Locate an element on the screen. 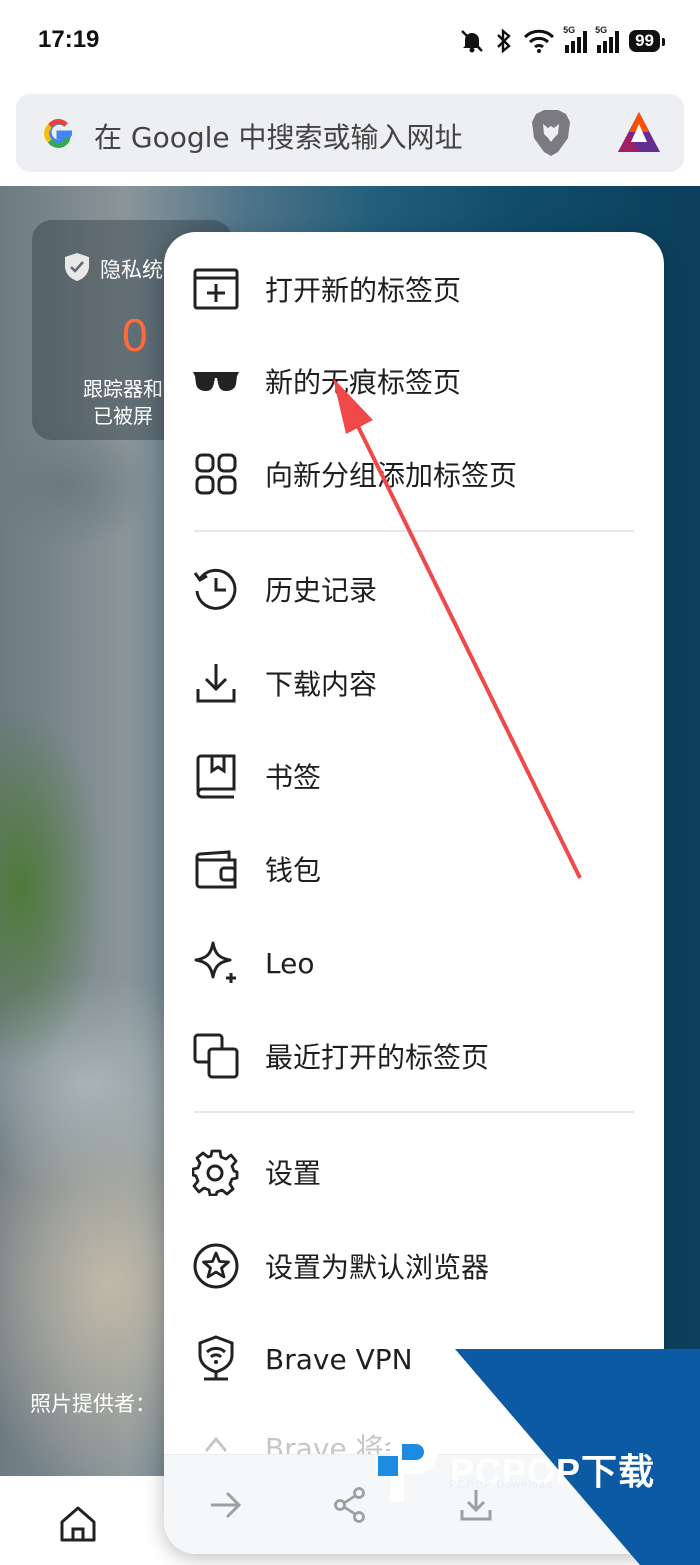 The height and width of the screenshot is (1565, 700). menu-item-settings: 设置 is located at coordinates (414, 1172).